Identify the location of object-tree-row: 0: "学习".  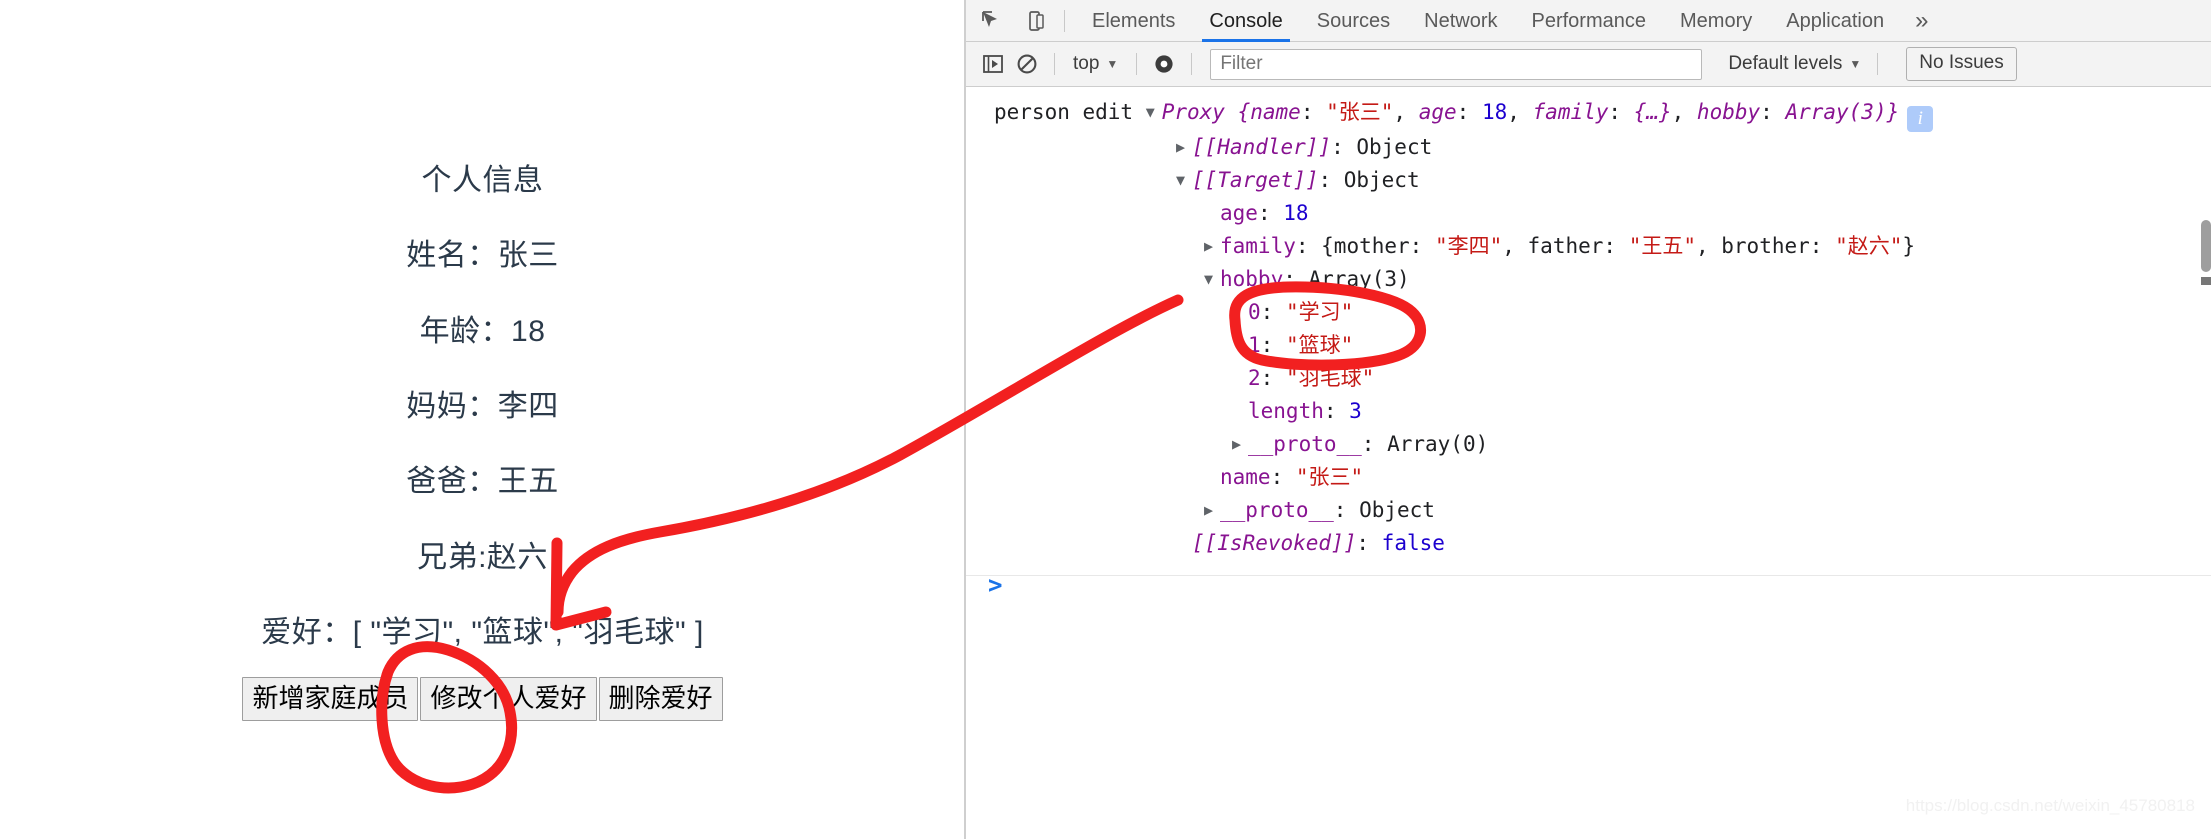
(1588, 313).